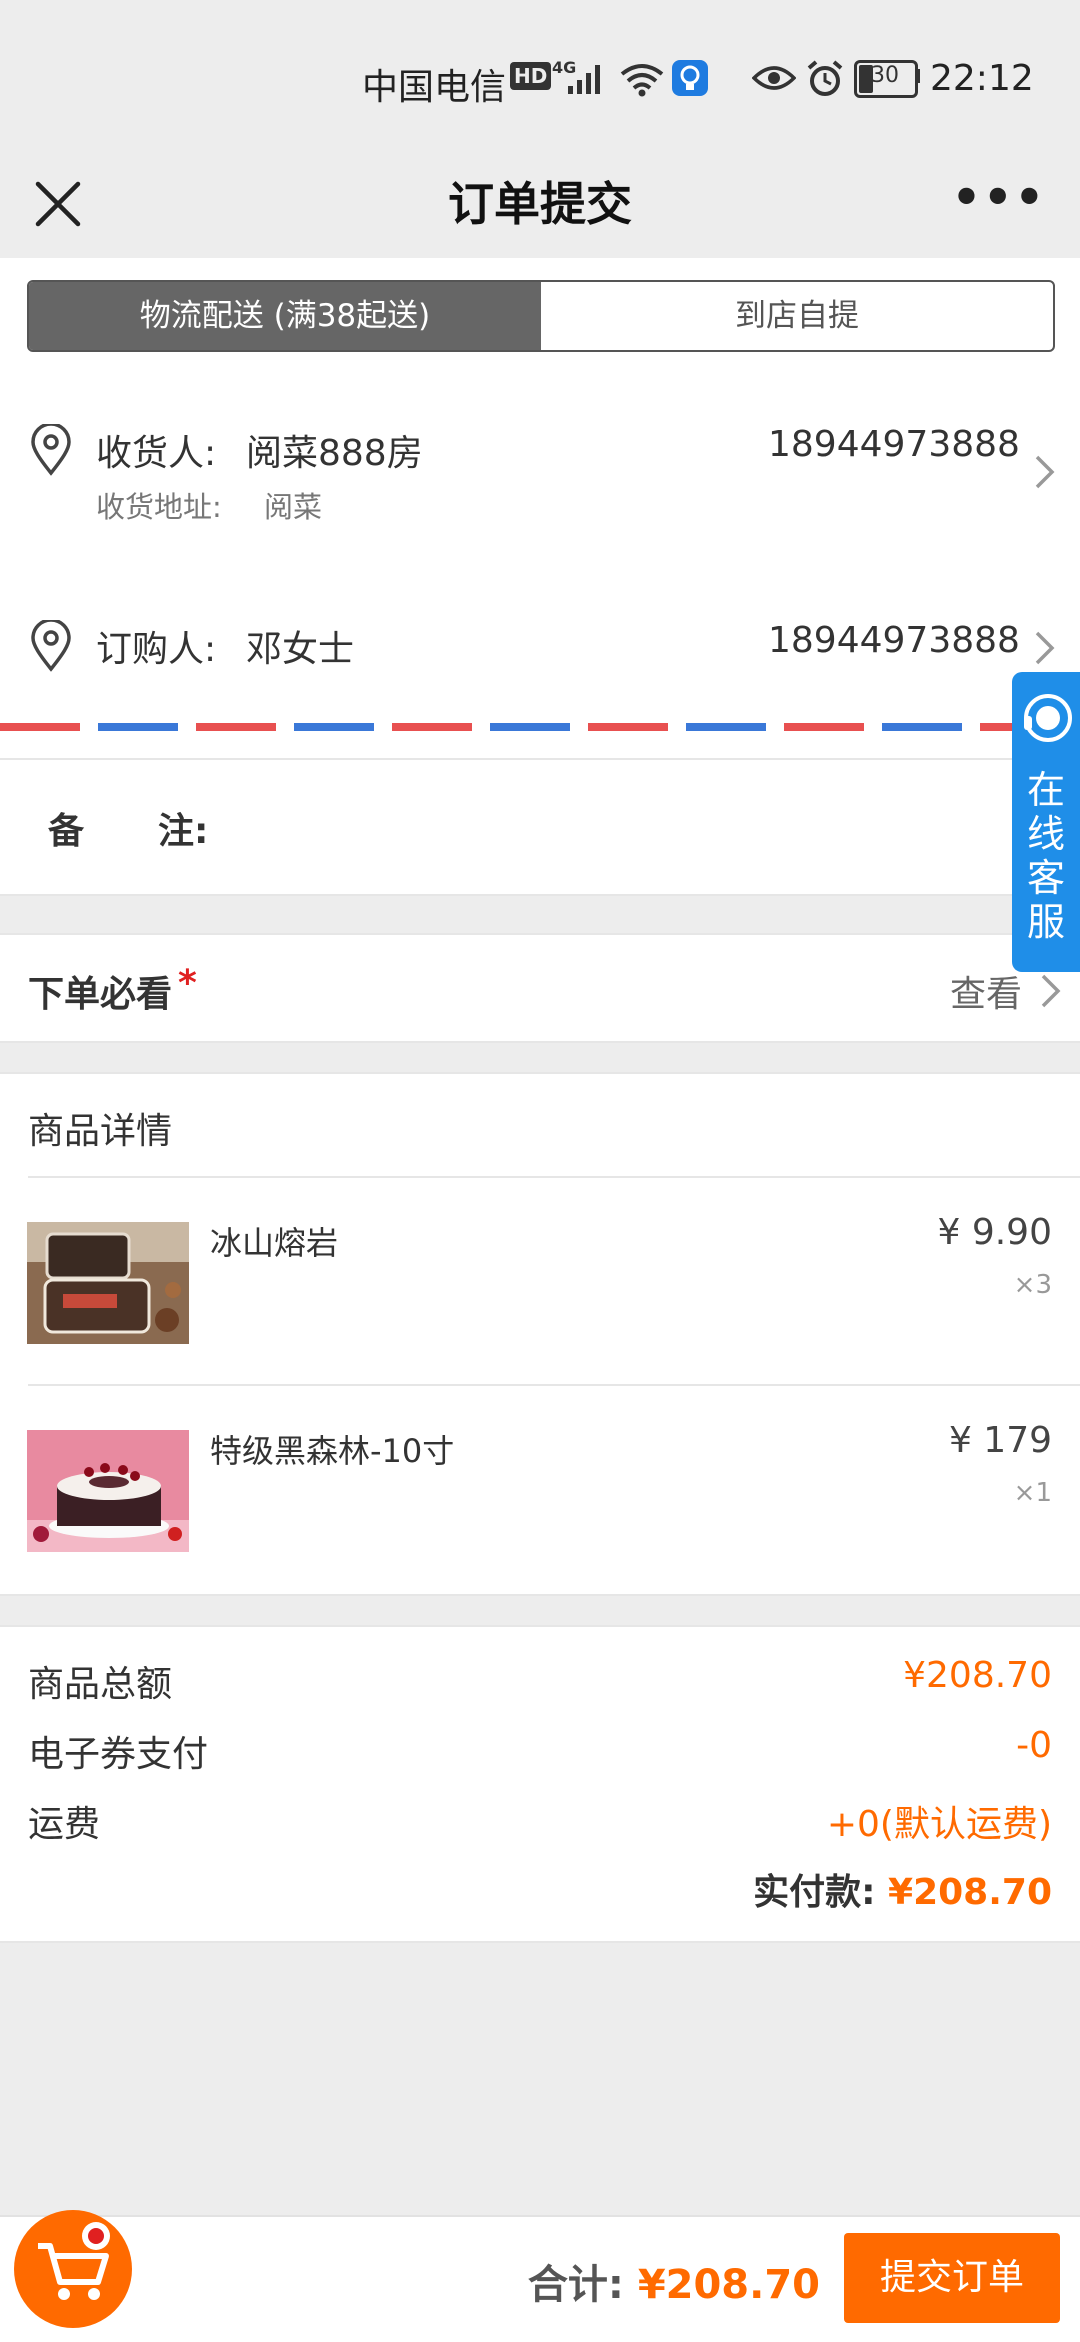 This screenshot has width=1080, height=2342. What do you see at coordinates (293, 507) in the screenshot?
I see `address-value: 阅菜` at bounding box center [293, 507].